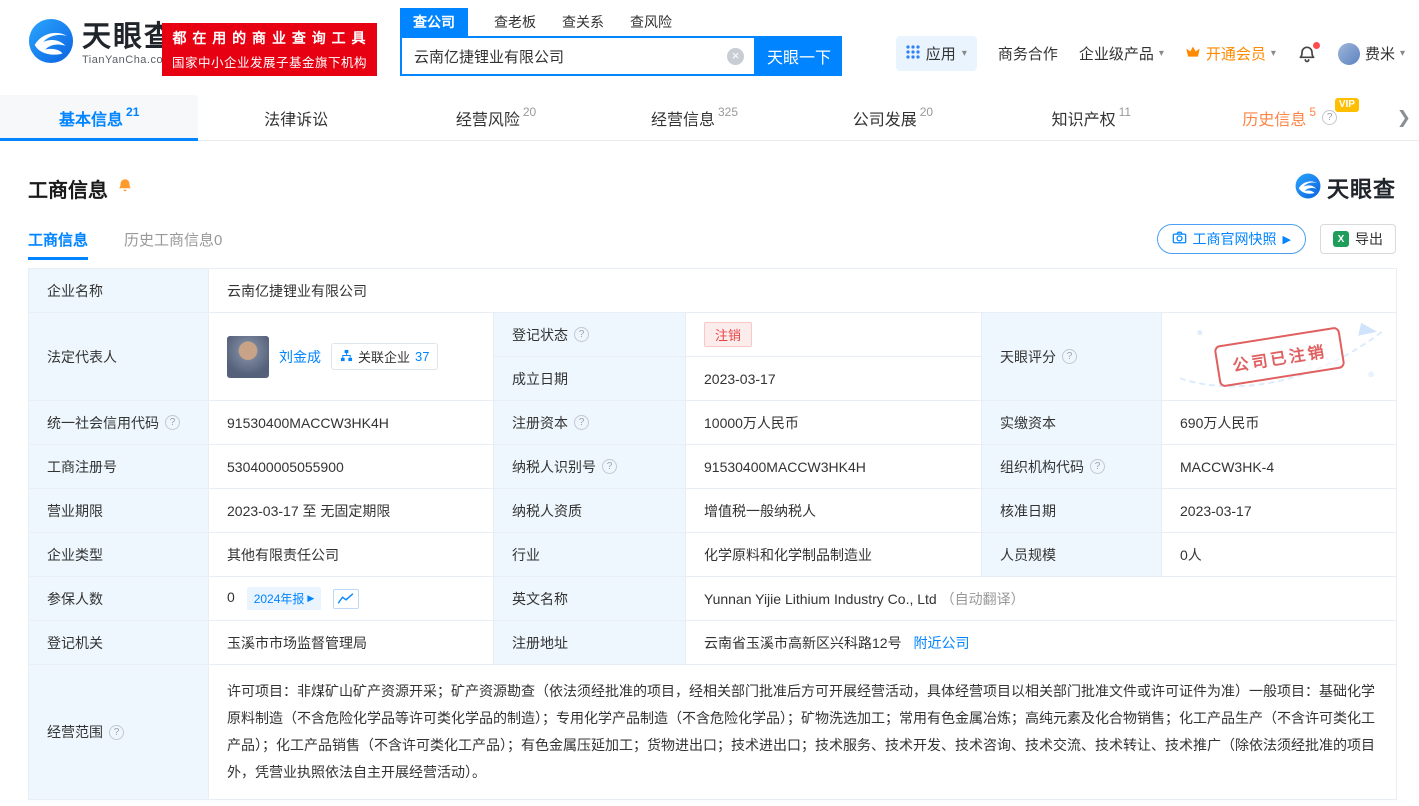 The height and width of the screenshot is (806, 1419). I want to click on snapshot-button: 工商官网快照 ▶, so click(1231, 239).